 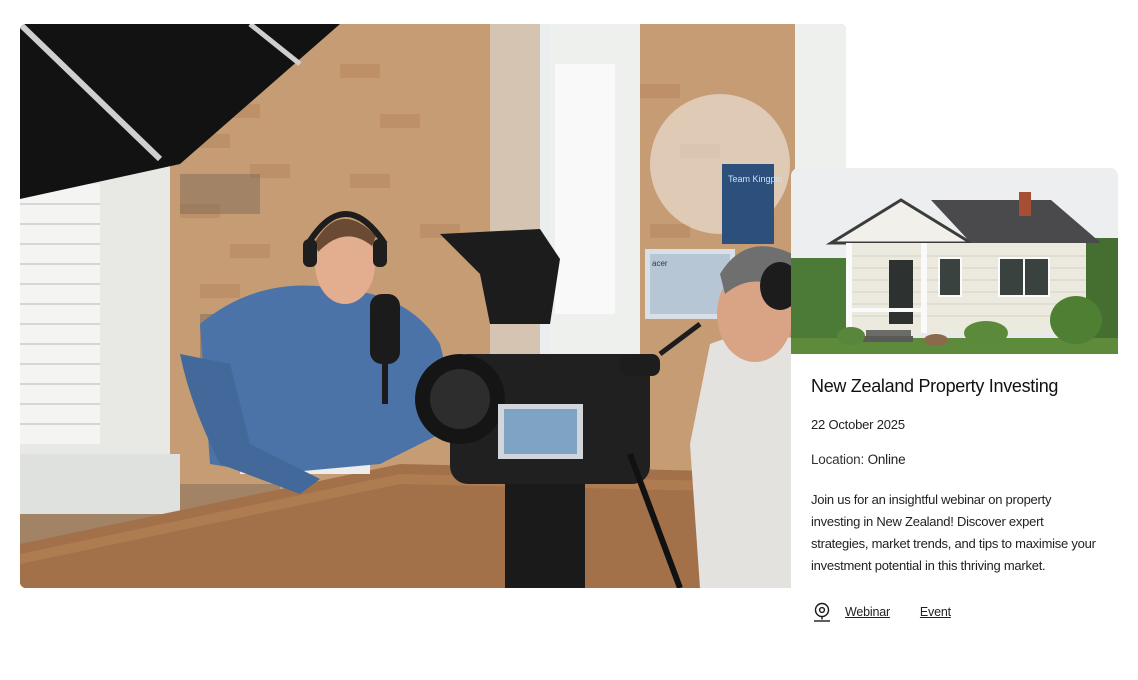 What do you see at coordinates (858, 424) in the screenshot?
I see `event-date: 22 October 2025` at bounding box center [858, 424].